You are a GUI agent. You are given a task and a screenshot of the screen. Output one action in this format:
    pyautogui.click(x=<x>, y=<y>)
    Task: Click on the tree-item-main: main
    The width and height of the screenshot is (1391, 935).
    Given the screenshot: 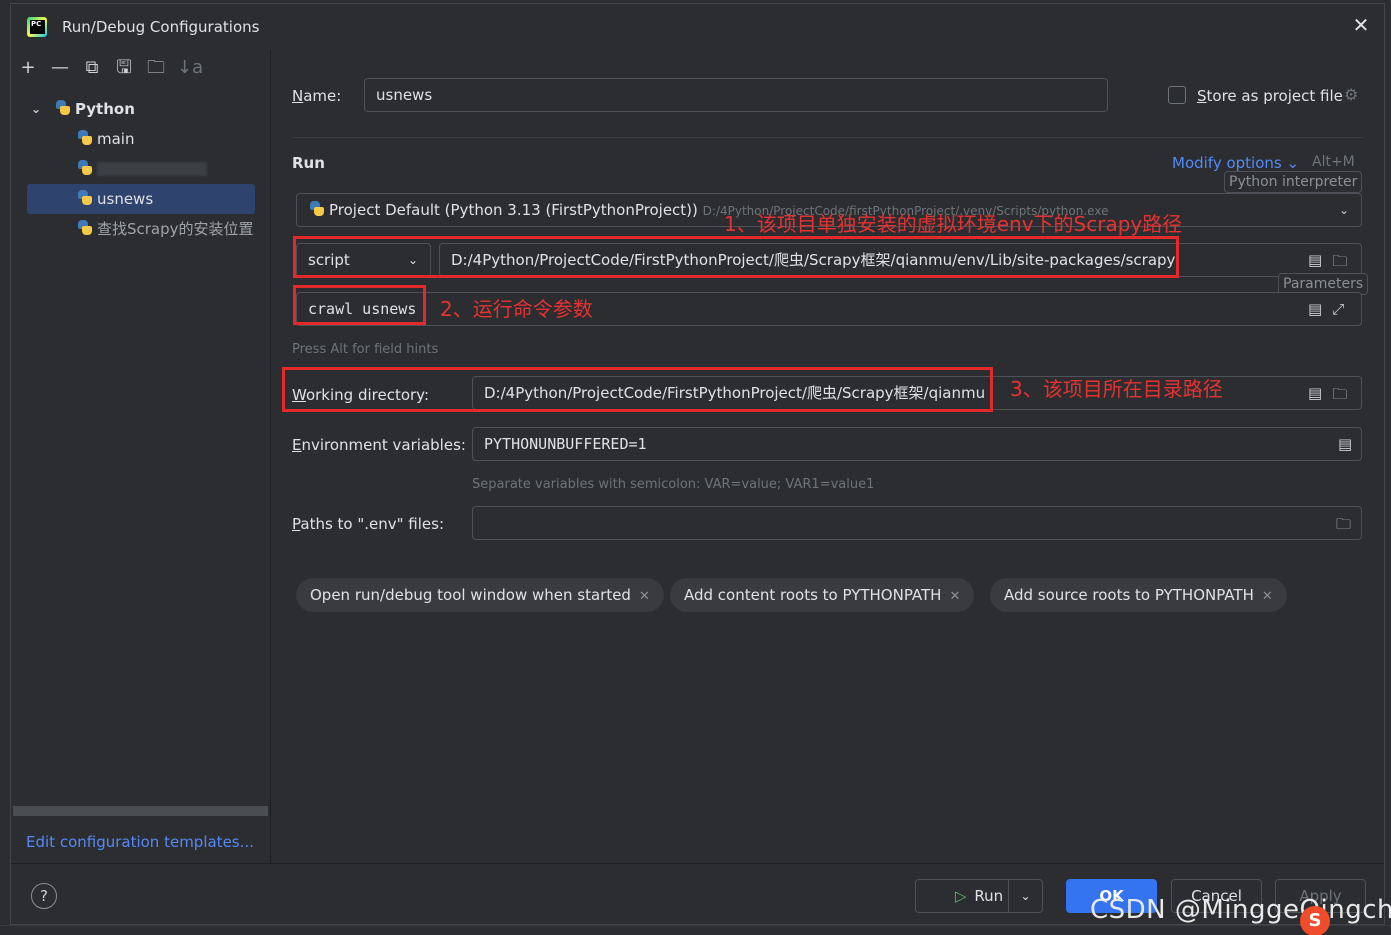 What is the action you would take?
    pyautogui.click(x=141, y=139)
    